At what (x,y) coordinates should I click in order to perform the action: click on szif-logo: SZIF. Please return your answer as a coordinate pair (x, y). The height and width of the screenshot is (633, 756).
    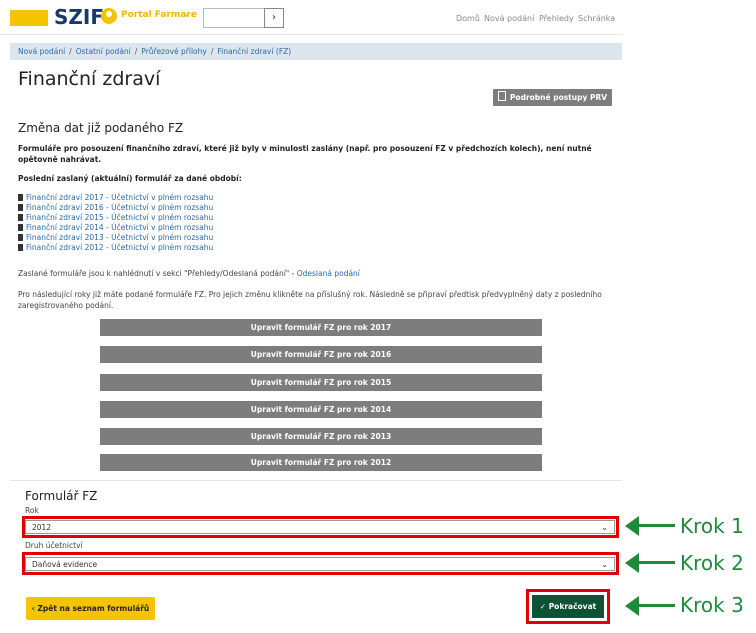
    Looking at the image, I should click on (79, 17).